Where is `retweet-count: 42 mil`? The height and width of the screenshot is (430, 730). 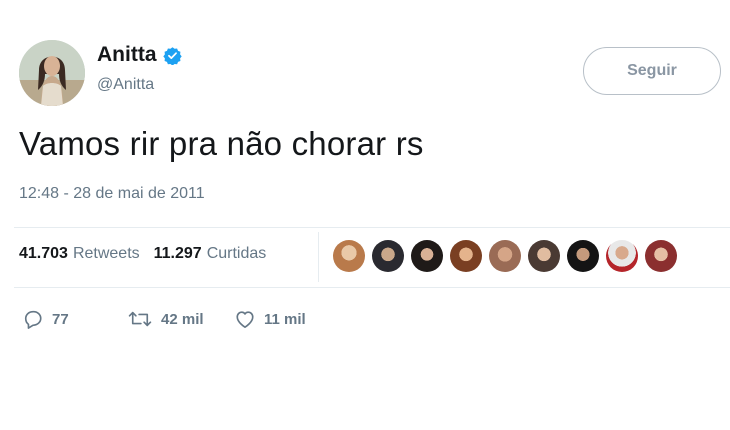
retweet-count: 42 mil is located at coordinates (182, 319).